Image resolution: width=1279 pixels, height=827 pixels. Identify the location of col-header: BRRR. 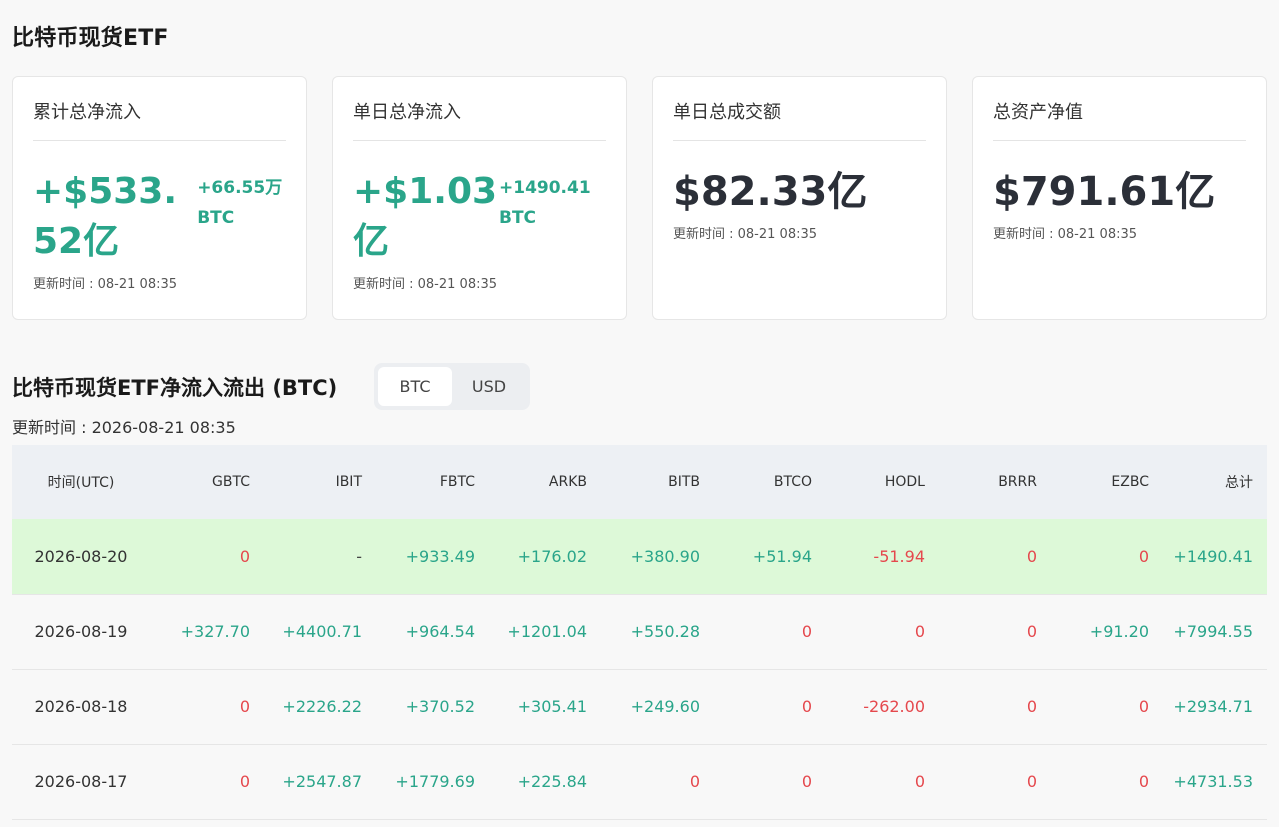
(1017, 482).